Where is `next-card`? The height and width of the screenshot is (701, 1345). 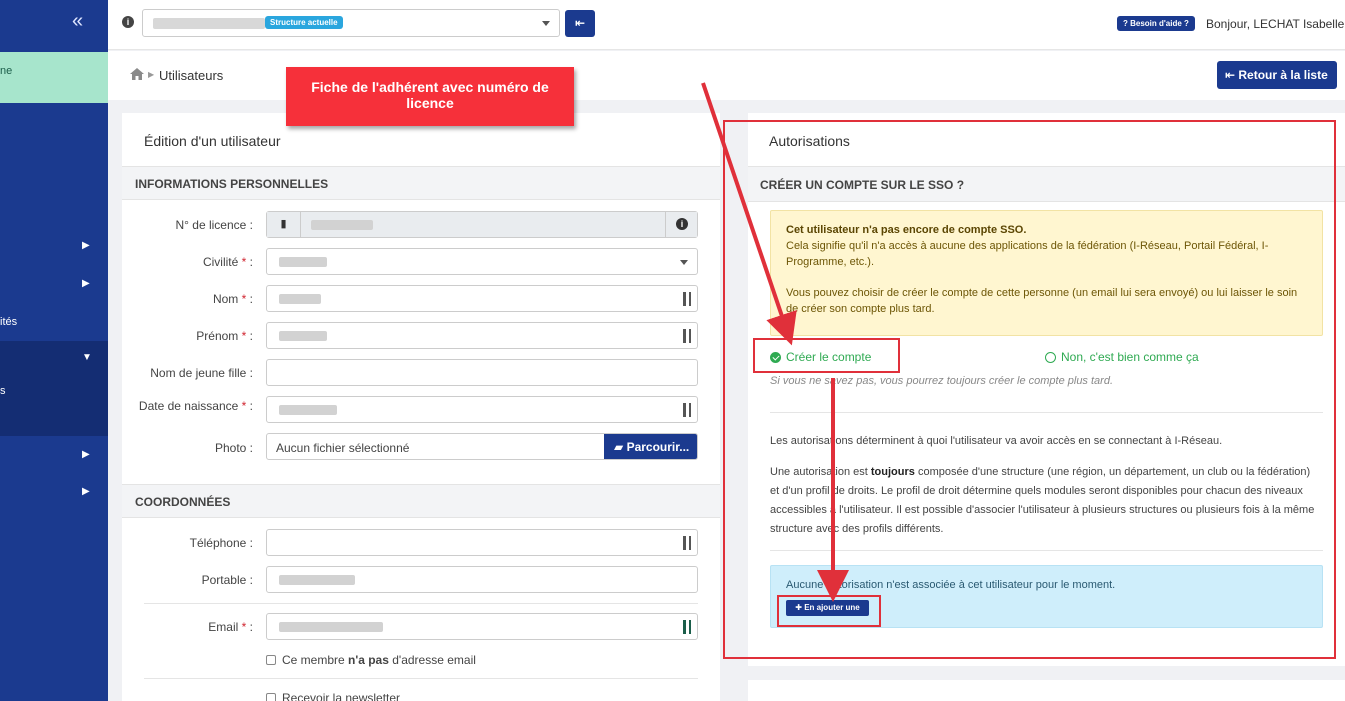
next-card is located at coordinates (1046, 690).